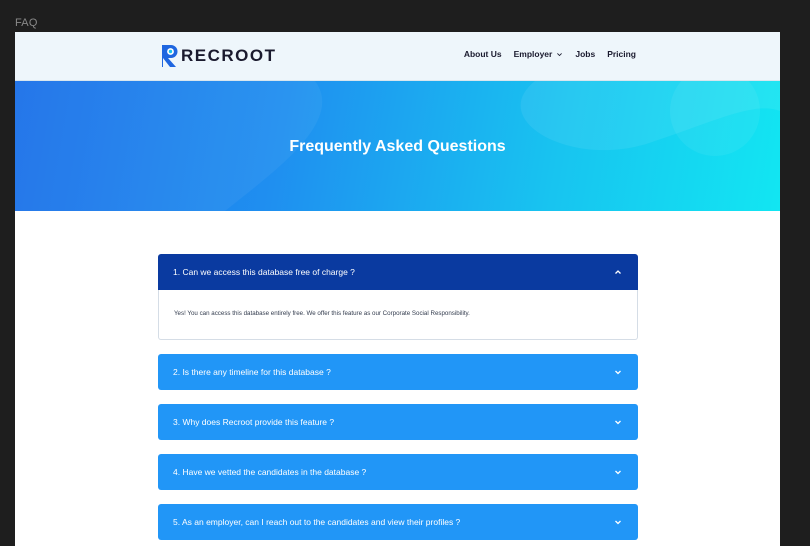 This screenshot has width=810, height=546. I want to click on nav-link-label: Jobs, so click(585, 54).